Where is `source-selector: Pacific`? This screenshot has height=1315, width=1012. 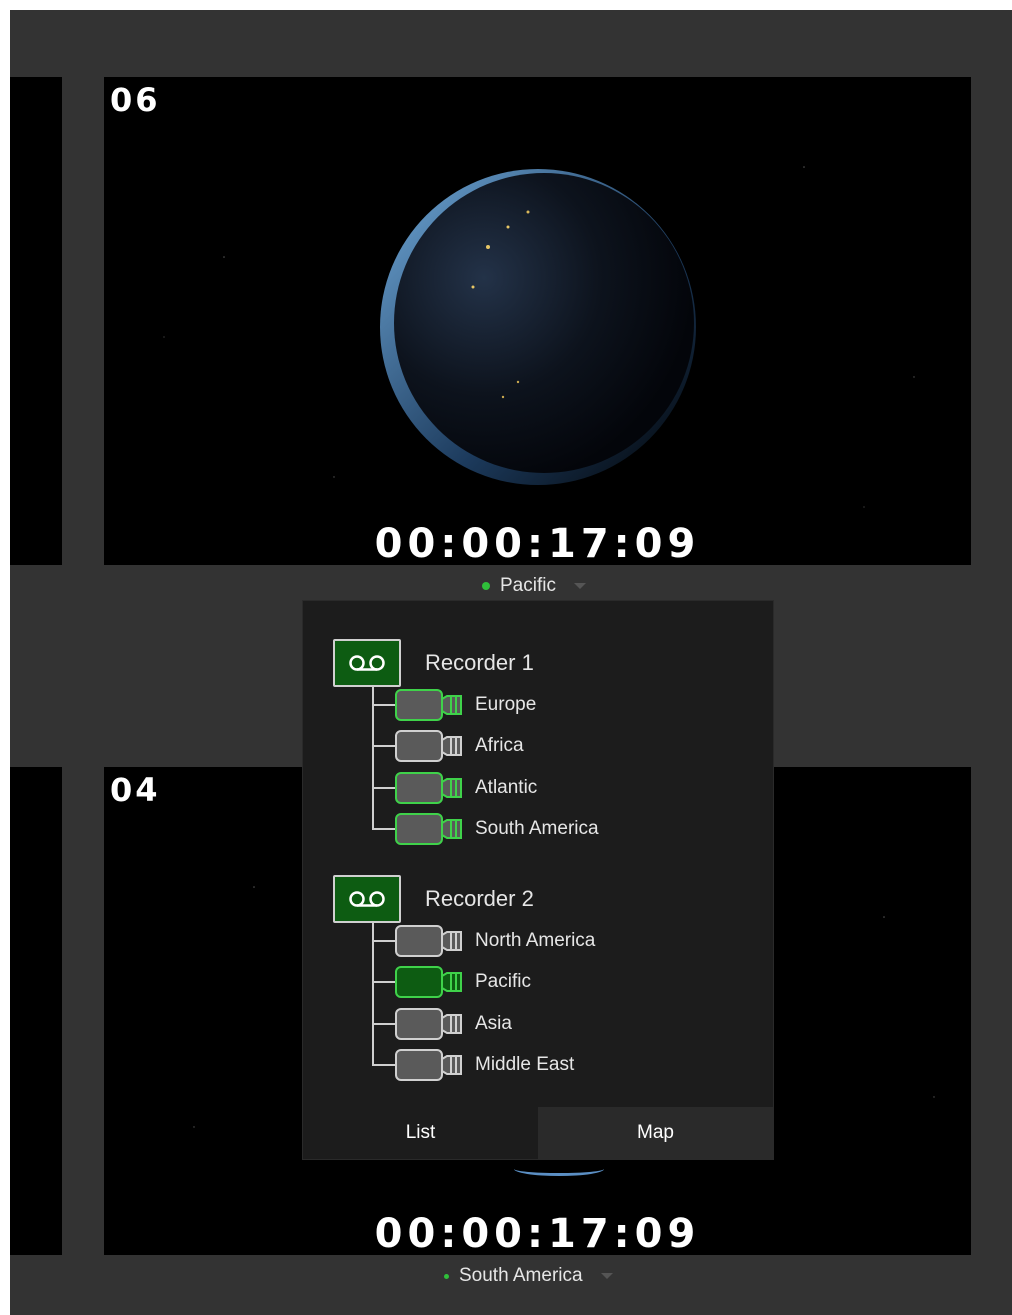 source-selector: Pacific is located at coordinates (534, 586).